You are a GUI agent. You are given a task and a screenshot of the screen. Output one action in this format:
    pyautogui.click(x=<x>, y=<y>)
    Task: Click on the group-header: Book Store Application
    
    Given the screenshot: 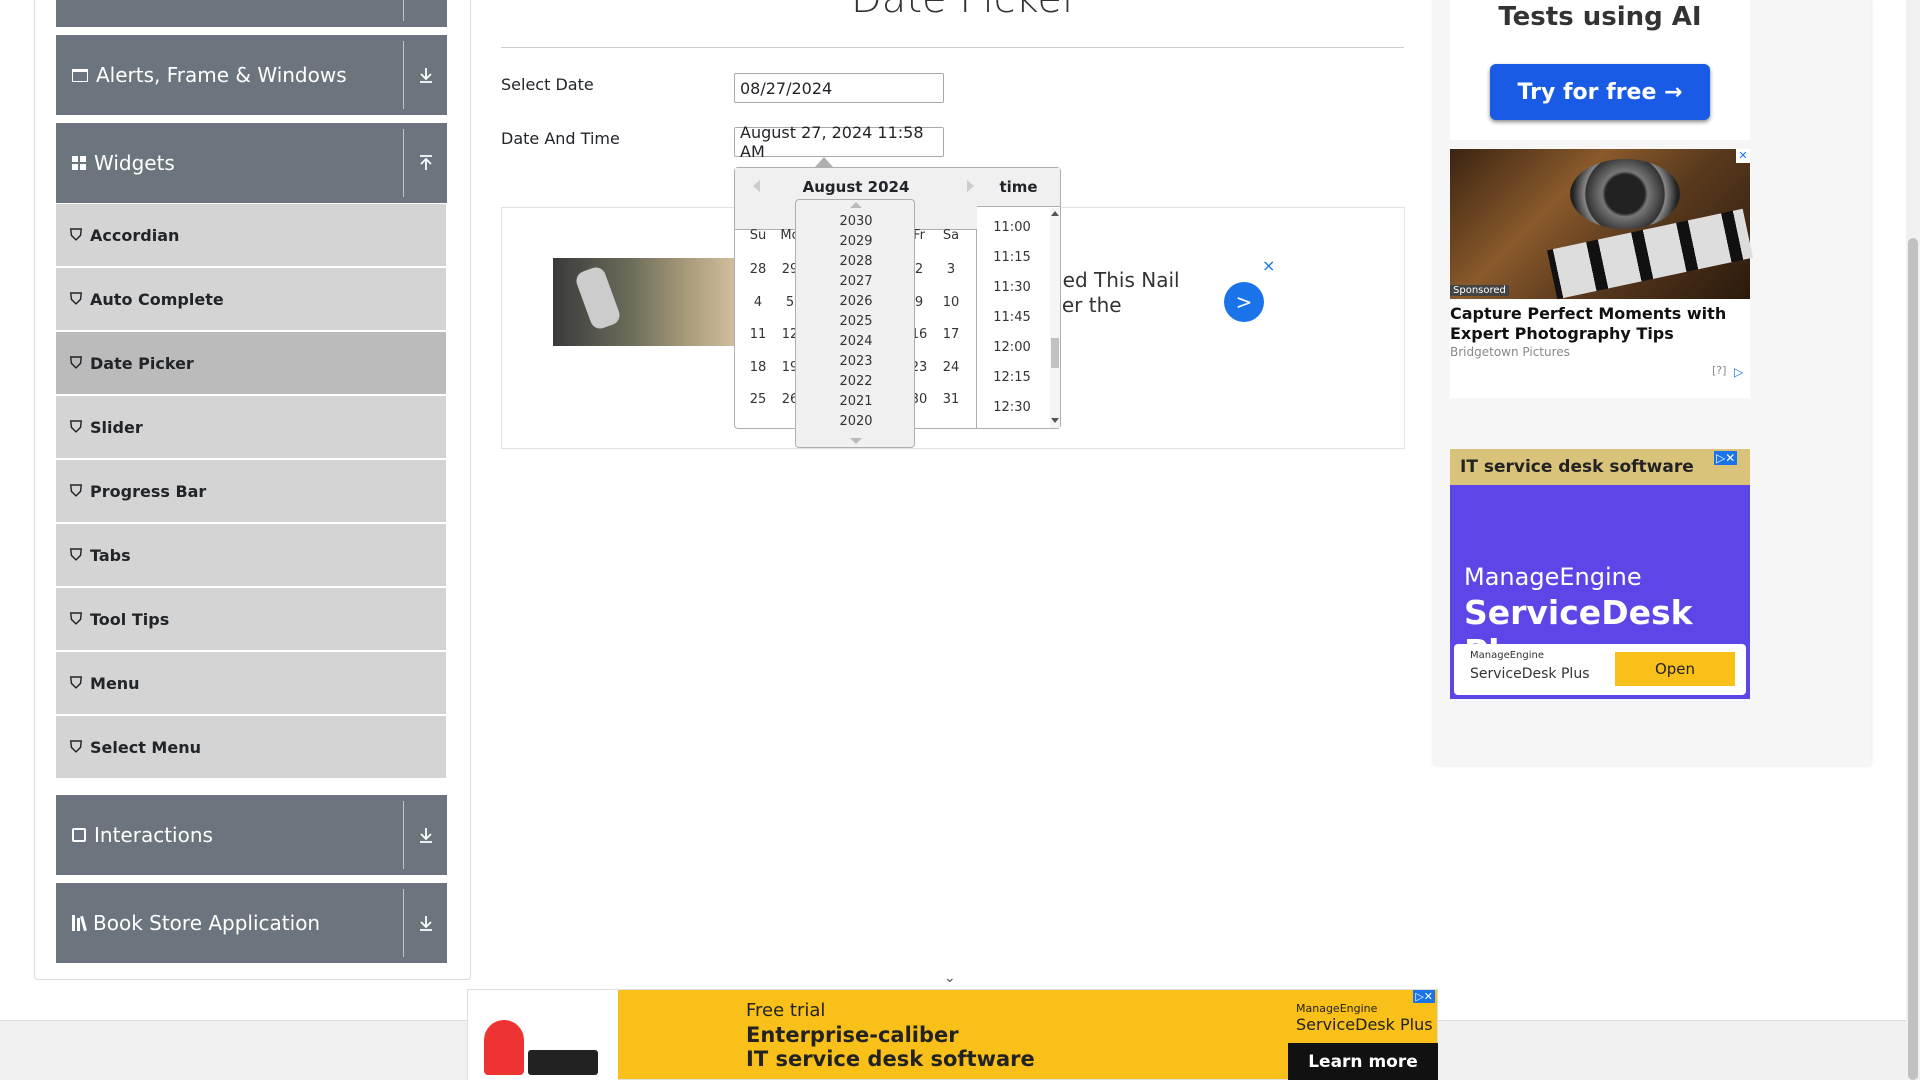 What is the action you would take?
    pyautogui.click(x=196, y=923)
    